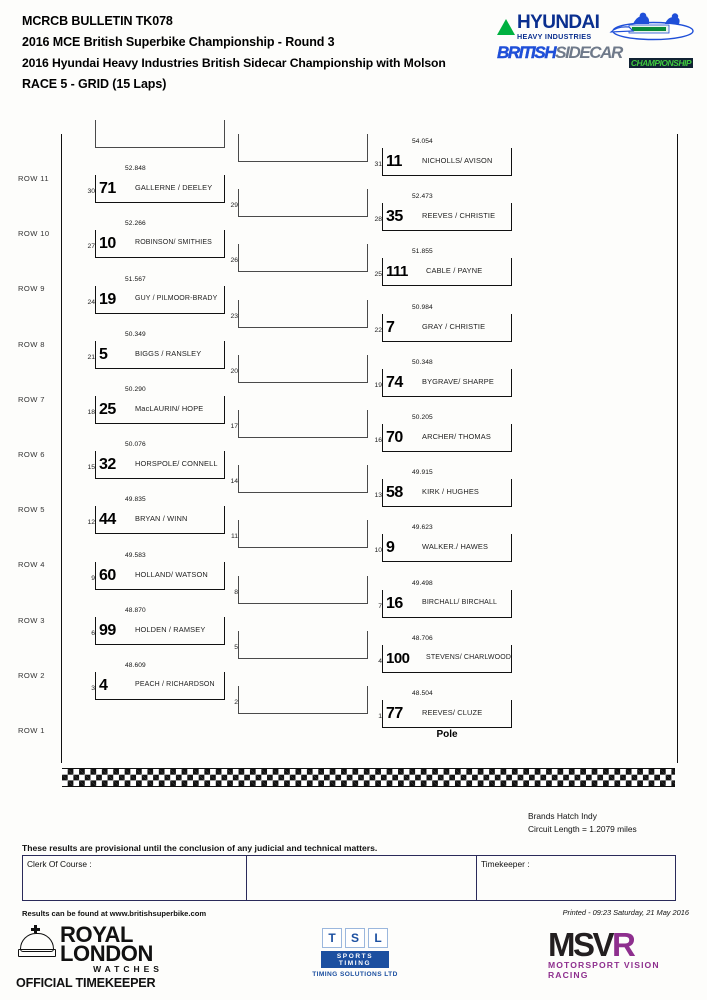  I want to click on grid-lap-time: 48.706, so click(422, 638).